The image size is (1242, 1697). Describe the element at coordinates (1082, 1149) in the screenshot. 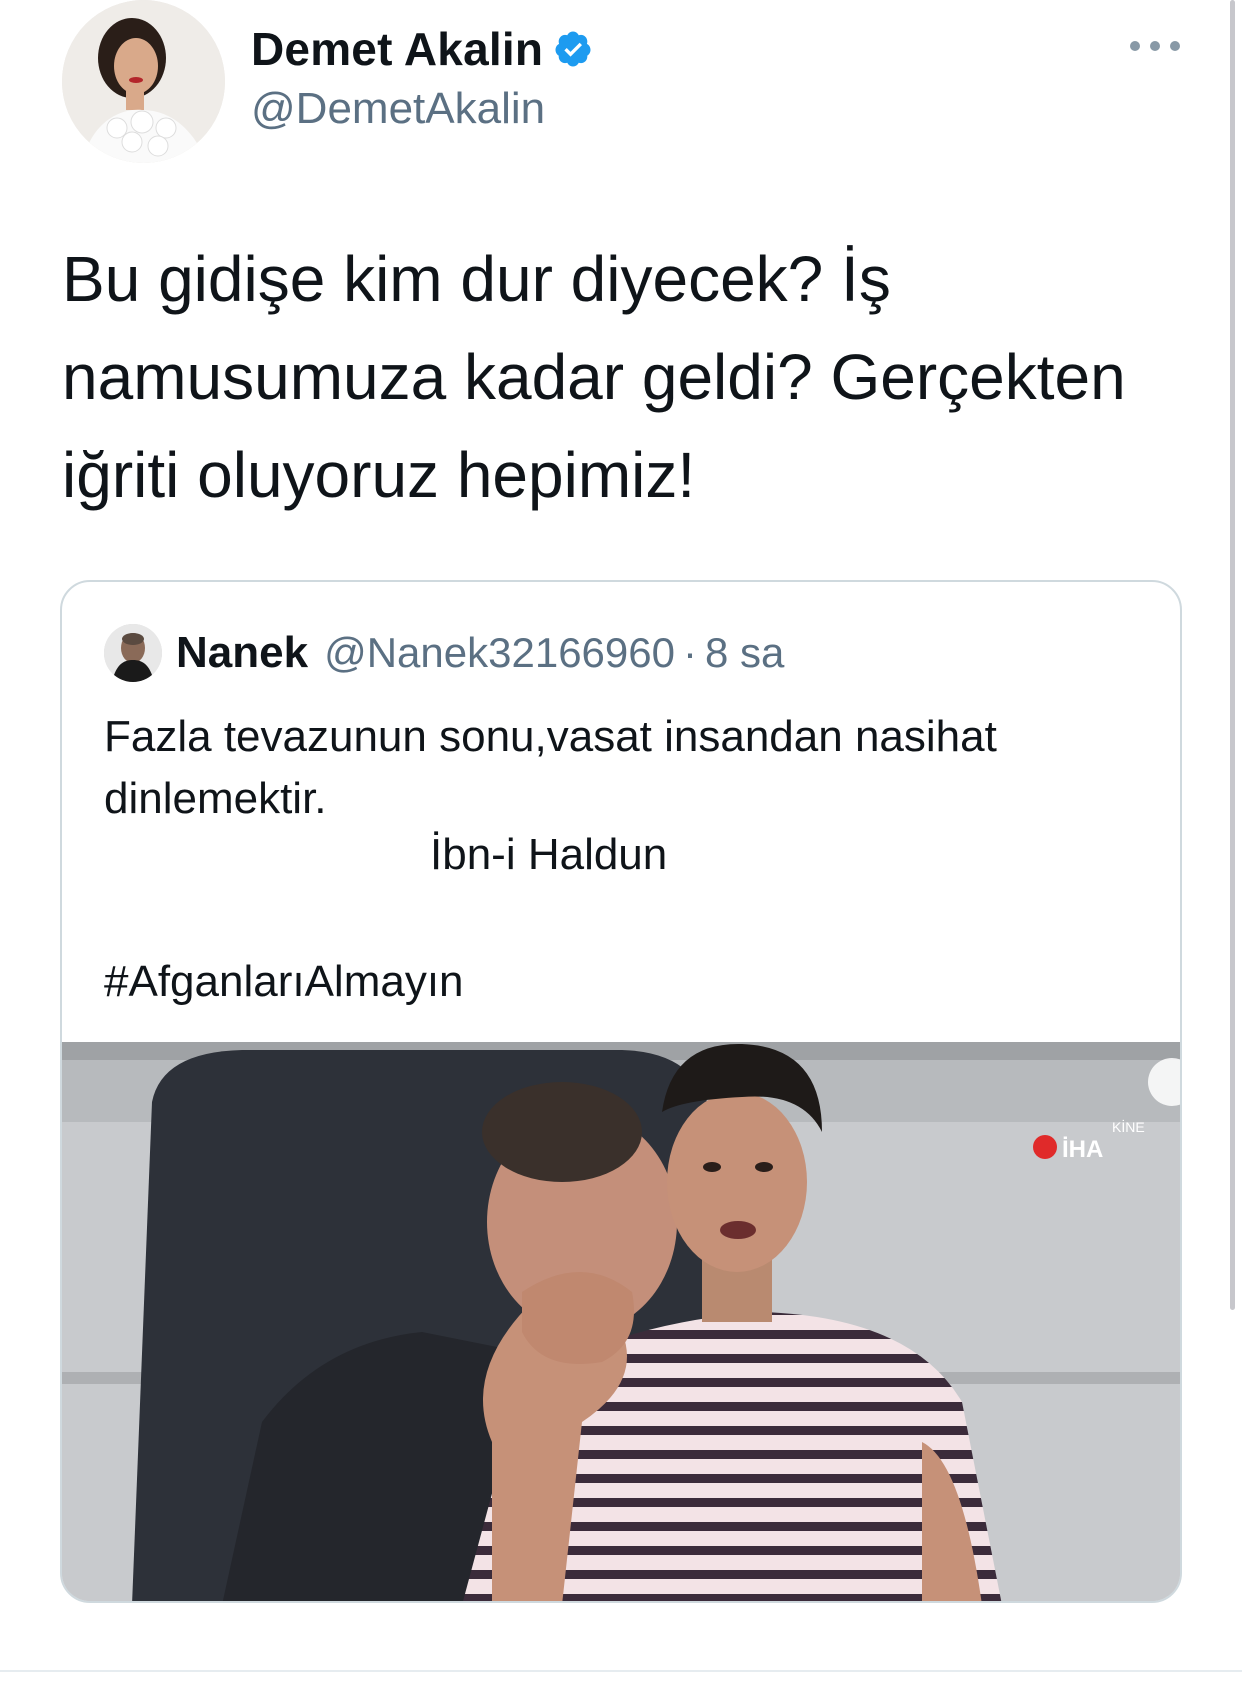

I see `media-watermark: İHA` at that location.